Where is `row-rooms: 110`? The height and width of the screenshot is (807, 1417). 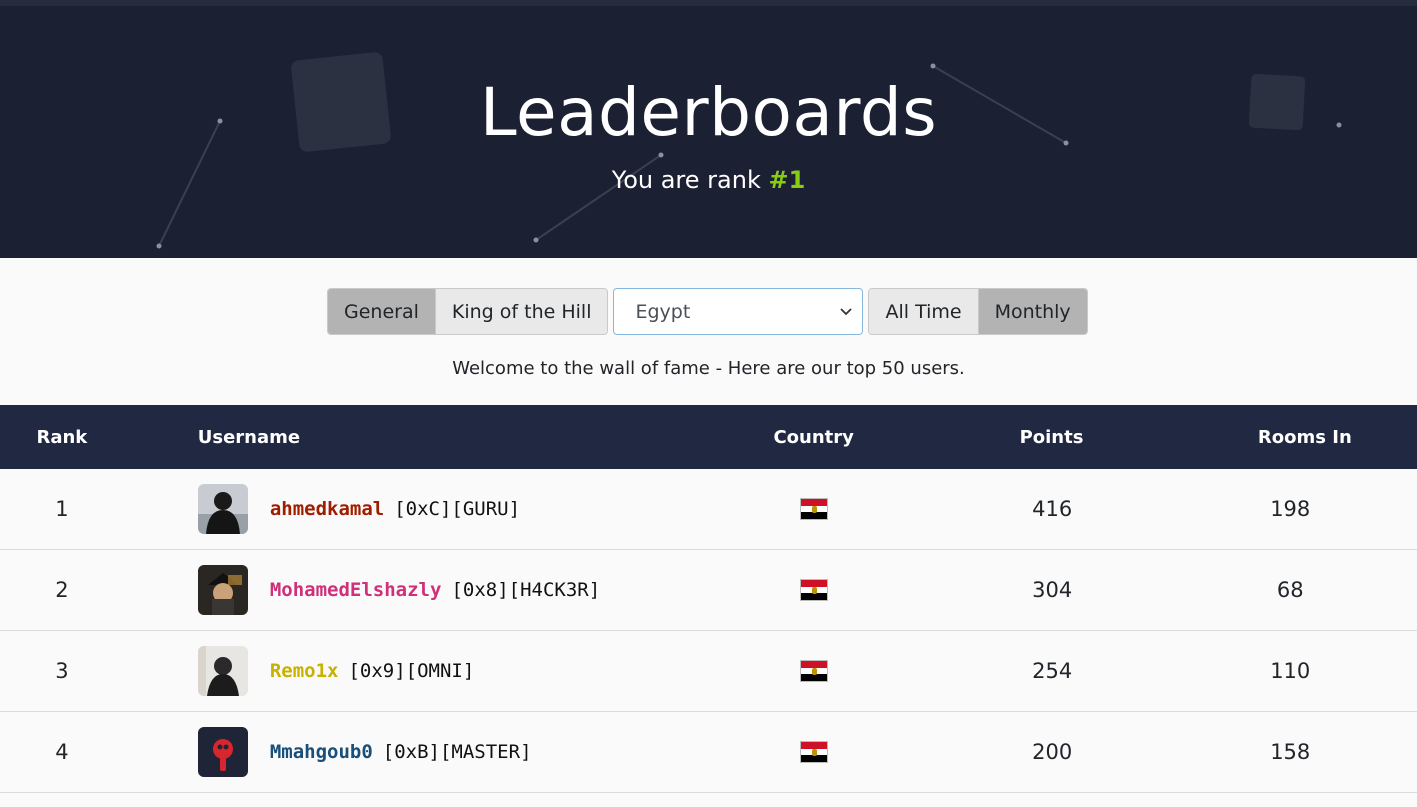 row-rooms: 110 is located at coordinates (1290, 671).